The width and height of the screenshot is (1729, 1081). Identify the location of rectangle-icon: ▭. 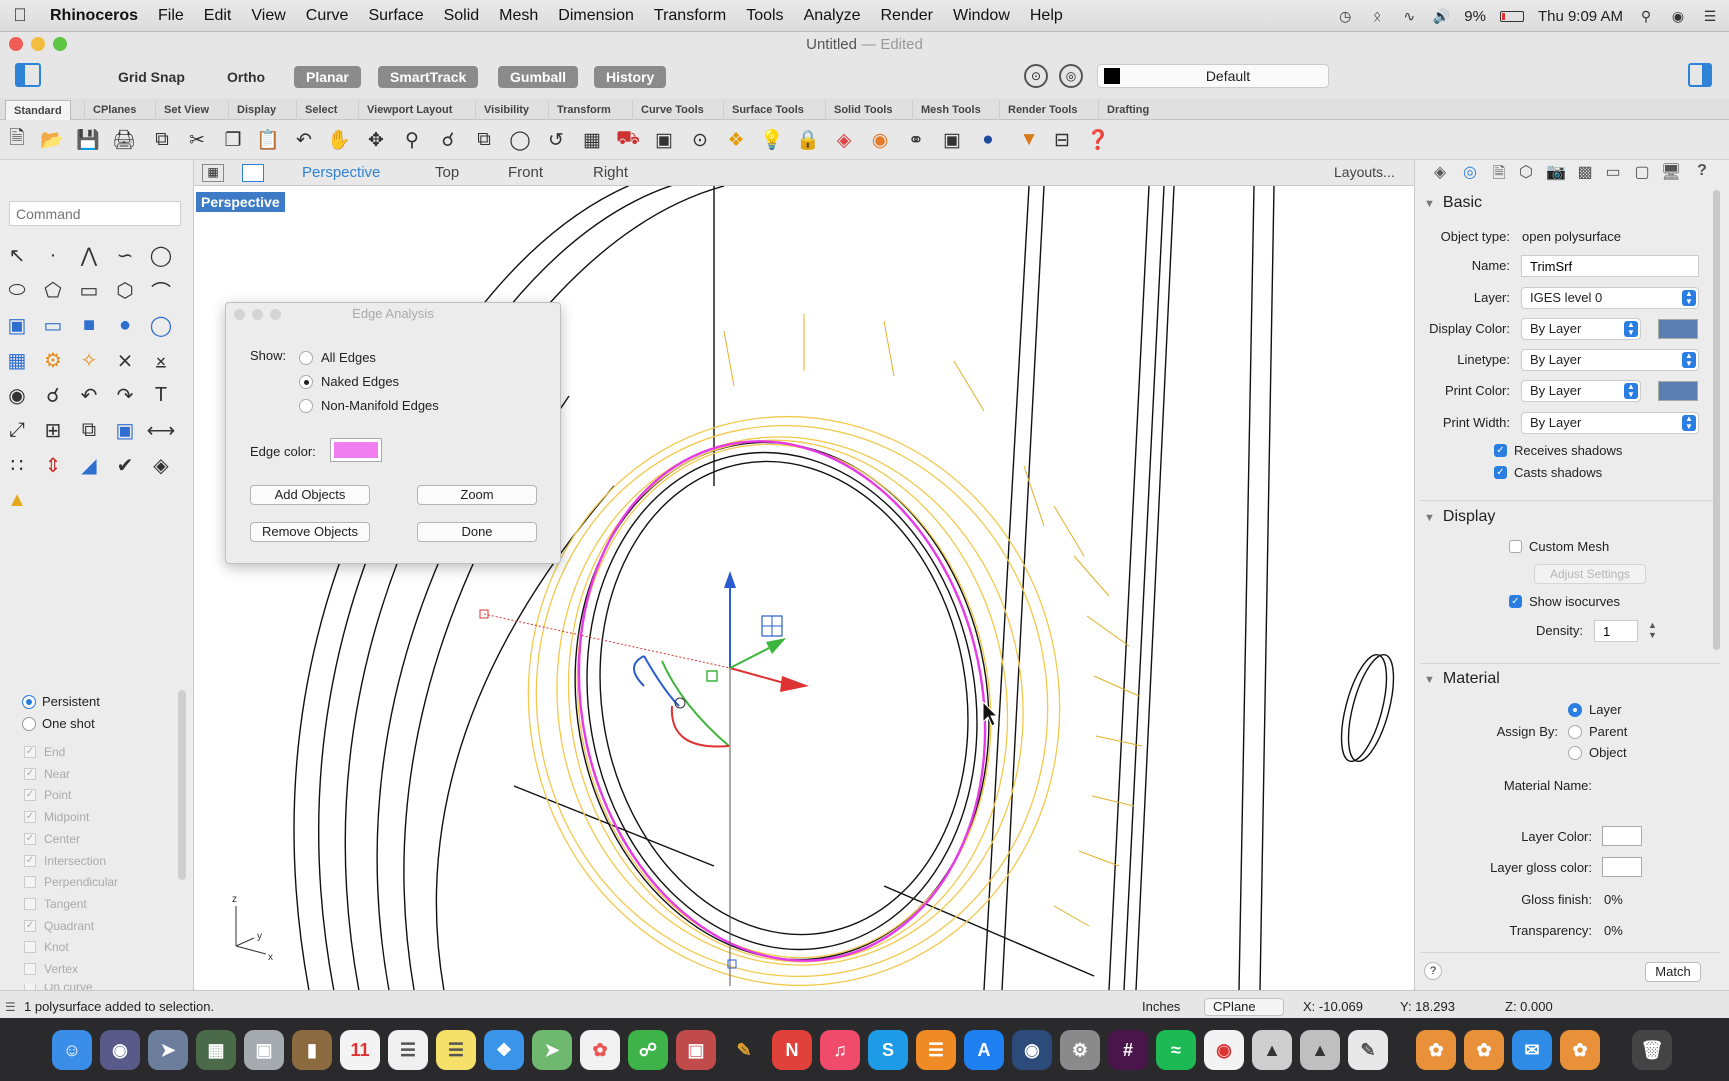
(89, 290).